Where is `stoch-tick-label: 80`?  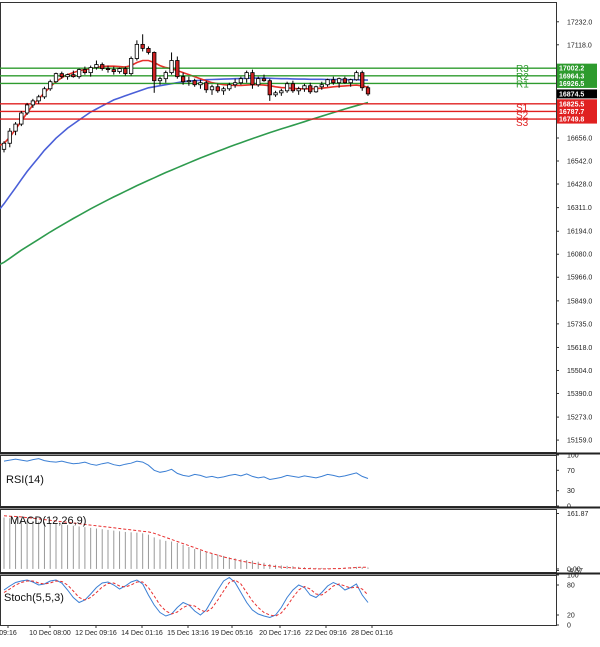
stoch-tick-label: 80 is located at coordinates (571, 586).